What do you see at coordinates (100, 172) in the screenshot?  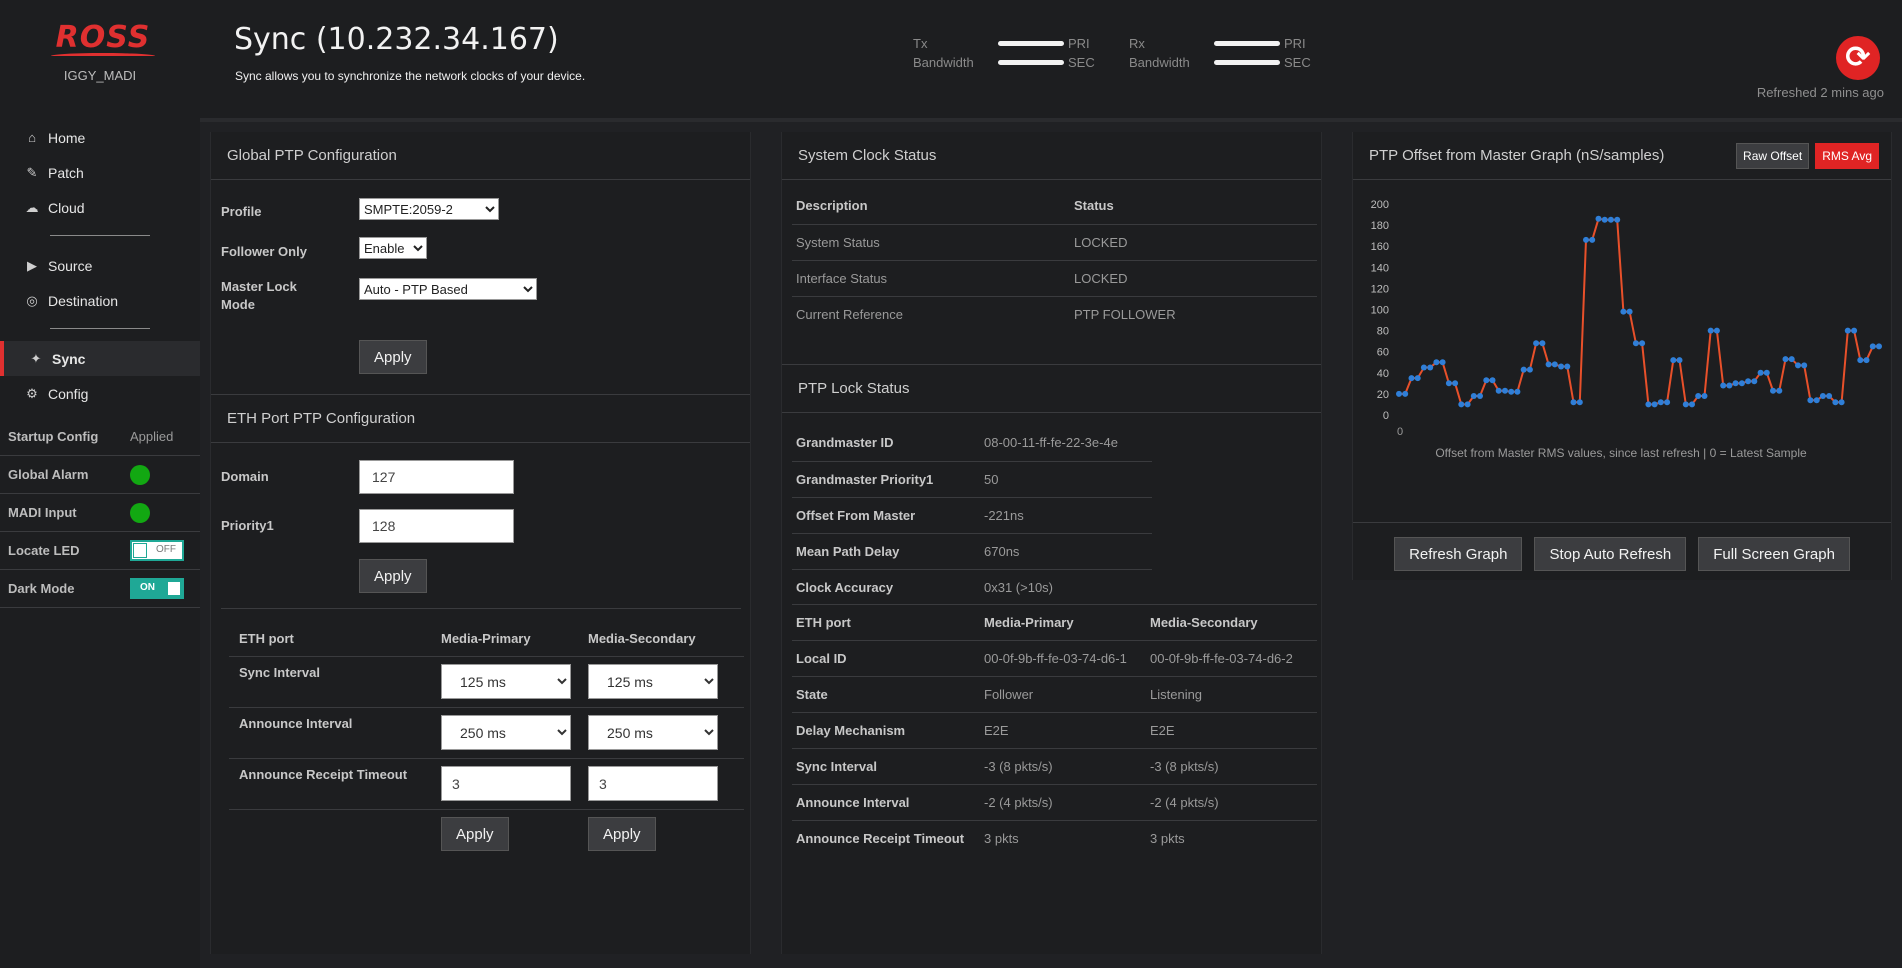 I see `sidebar-item-patch: ✎ Patch` at bounding box center [100, 172].